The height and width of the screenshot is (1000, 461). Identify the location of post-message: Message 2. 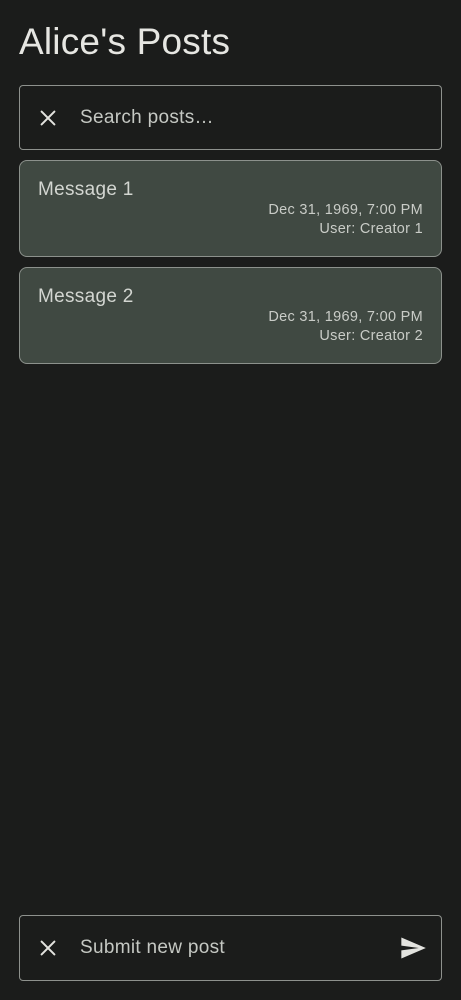
(86, 296).